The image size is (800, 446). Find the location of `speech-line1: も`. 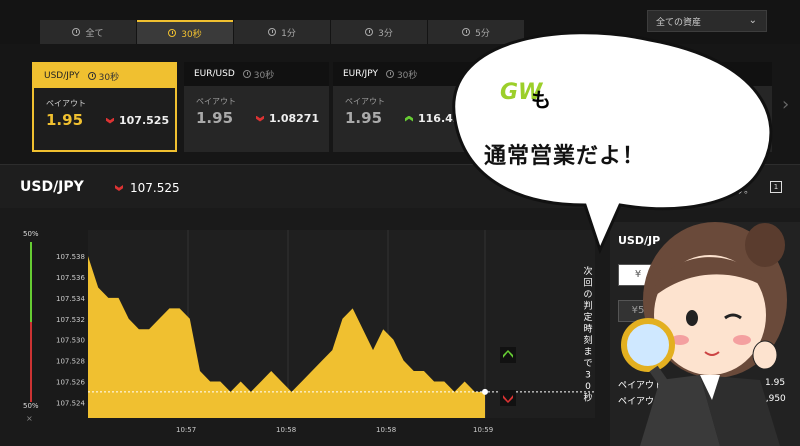

speech-line1: も is located at coordinates (541, 100).